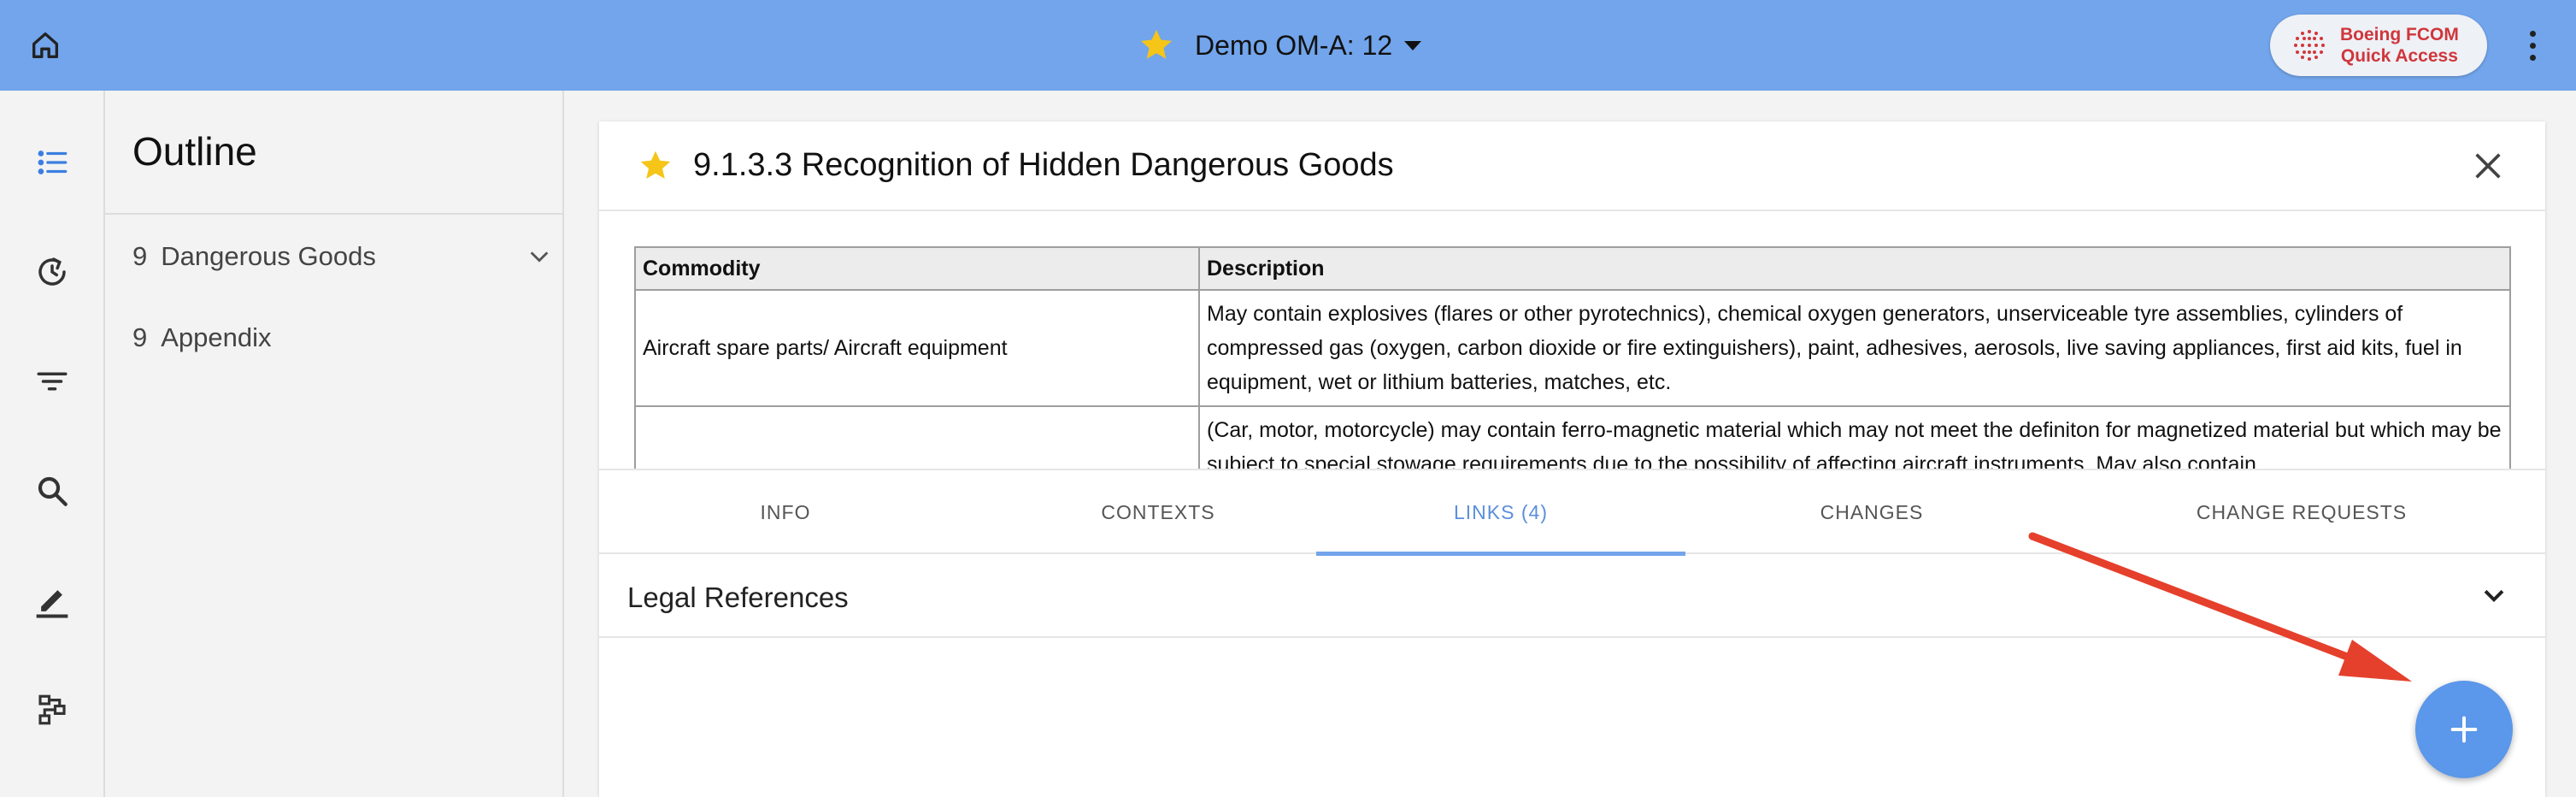 The width and height of the screenshot is (2576, 797). I want to click on tab-change-requests: CHANGE REQUESTS, so click(2301, 512).